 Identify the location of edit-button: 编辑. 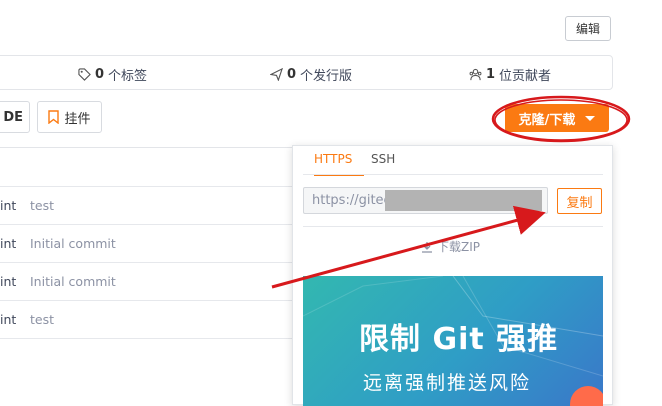
(588, 28).